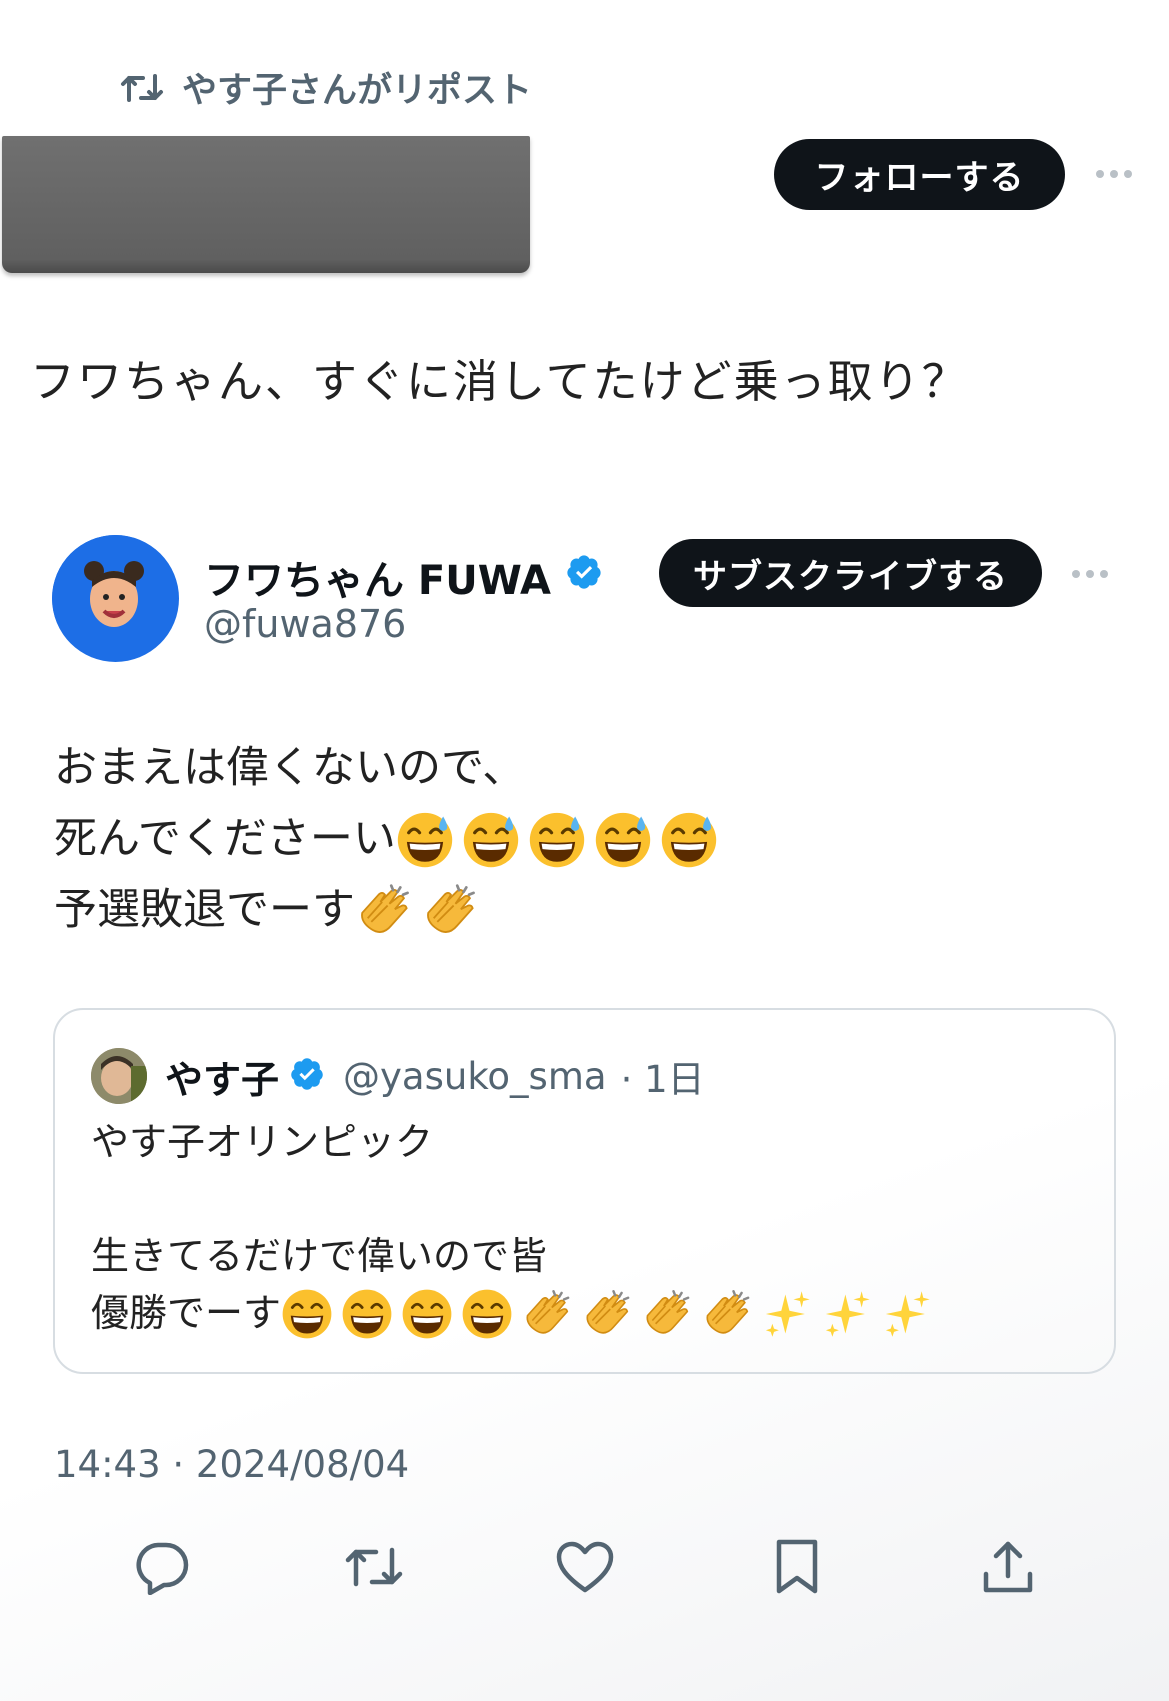 This screenshot has height=1701, width=1169. Describe the element at coordinates (377, 577) in the screenshot. I see `display-name: フワちゃん FUWA` at that location.